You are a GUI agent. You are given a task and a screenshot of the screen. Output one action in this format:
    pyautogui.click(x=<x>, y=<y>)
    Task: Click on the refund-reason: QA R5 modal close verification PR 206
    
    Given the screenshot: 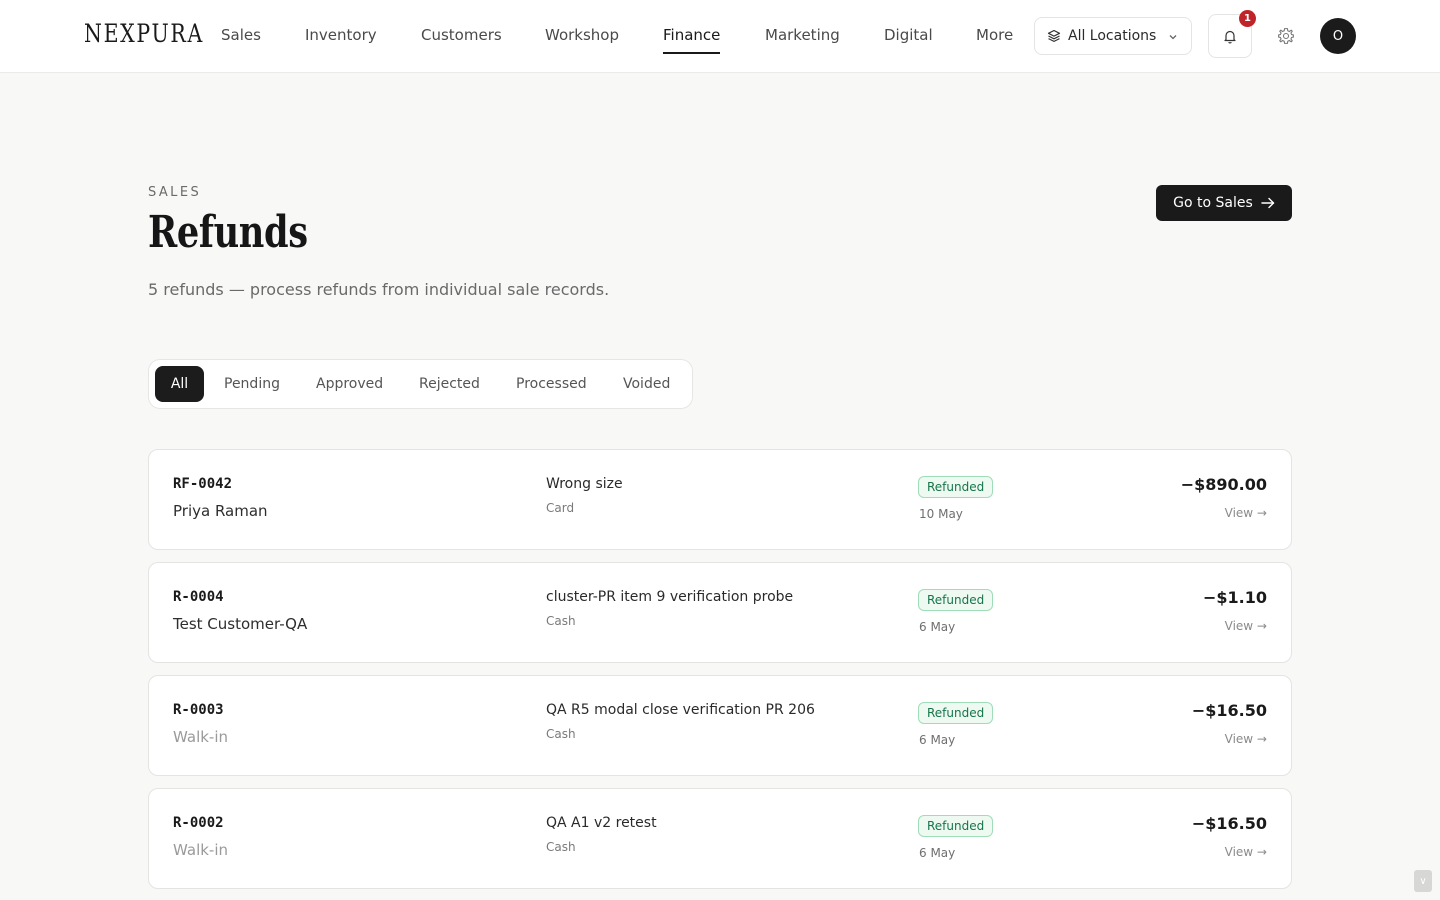 What is the action you would take?
    pyautogui.click(x=680, y=710)
    